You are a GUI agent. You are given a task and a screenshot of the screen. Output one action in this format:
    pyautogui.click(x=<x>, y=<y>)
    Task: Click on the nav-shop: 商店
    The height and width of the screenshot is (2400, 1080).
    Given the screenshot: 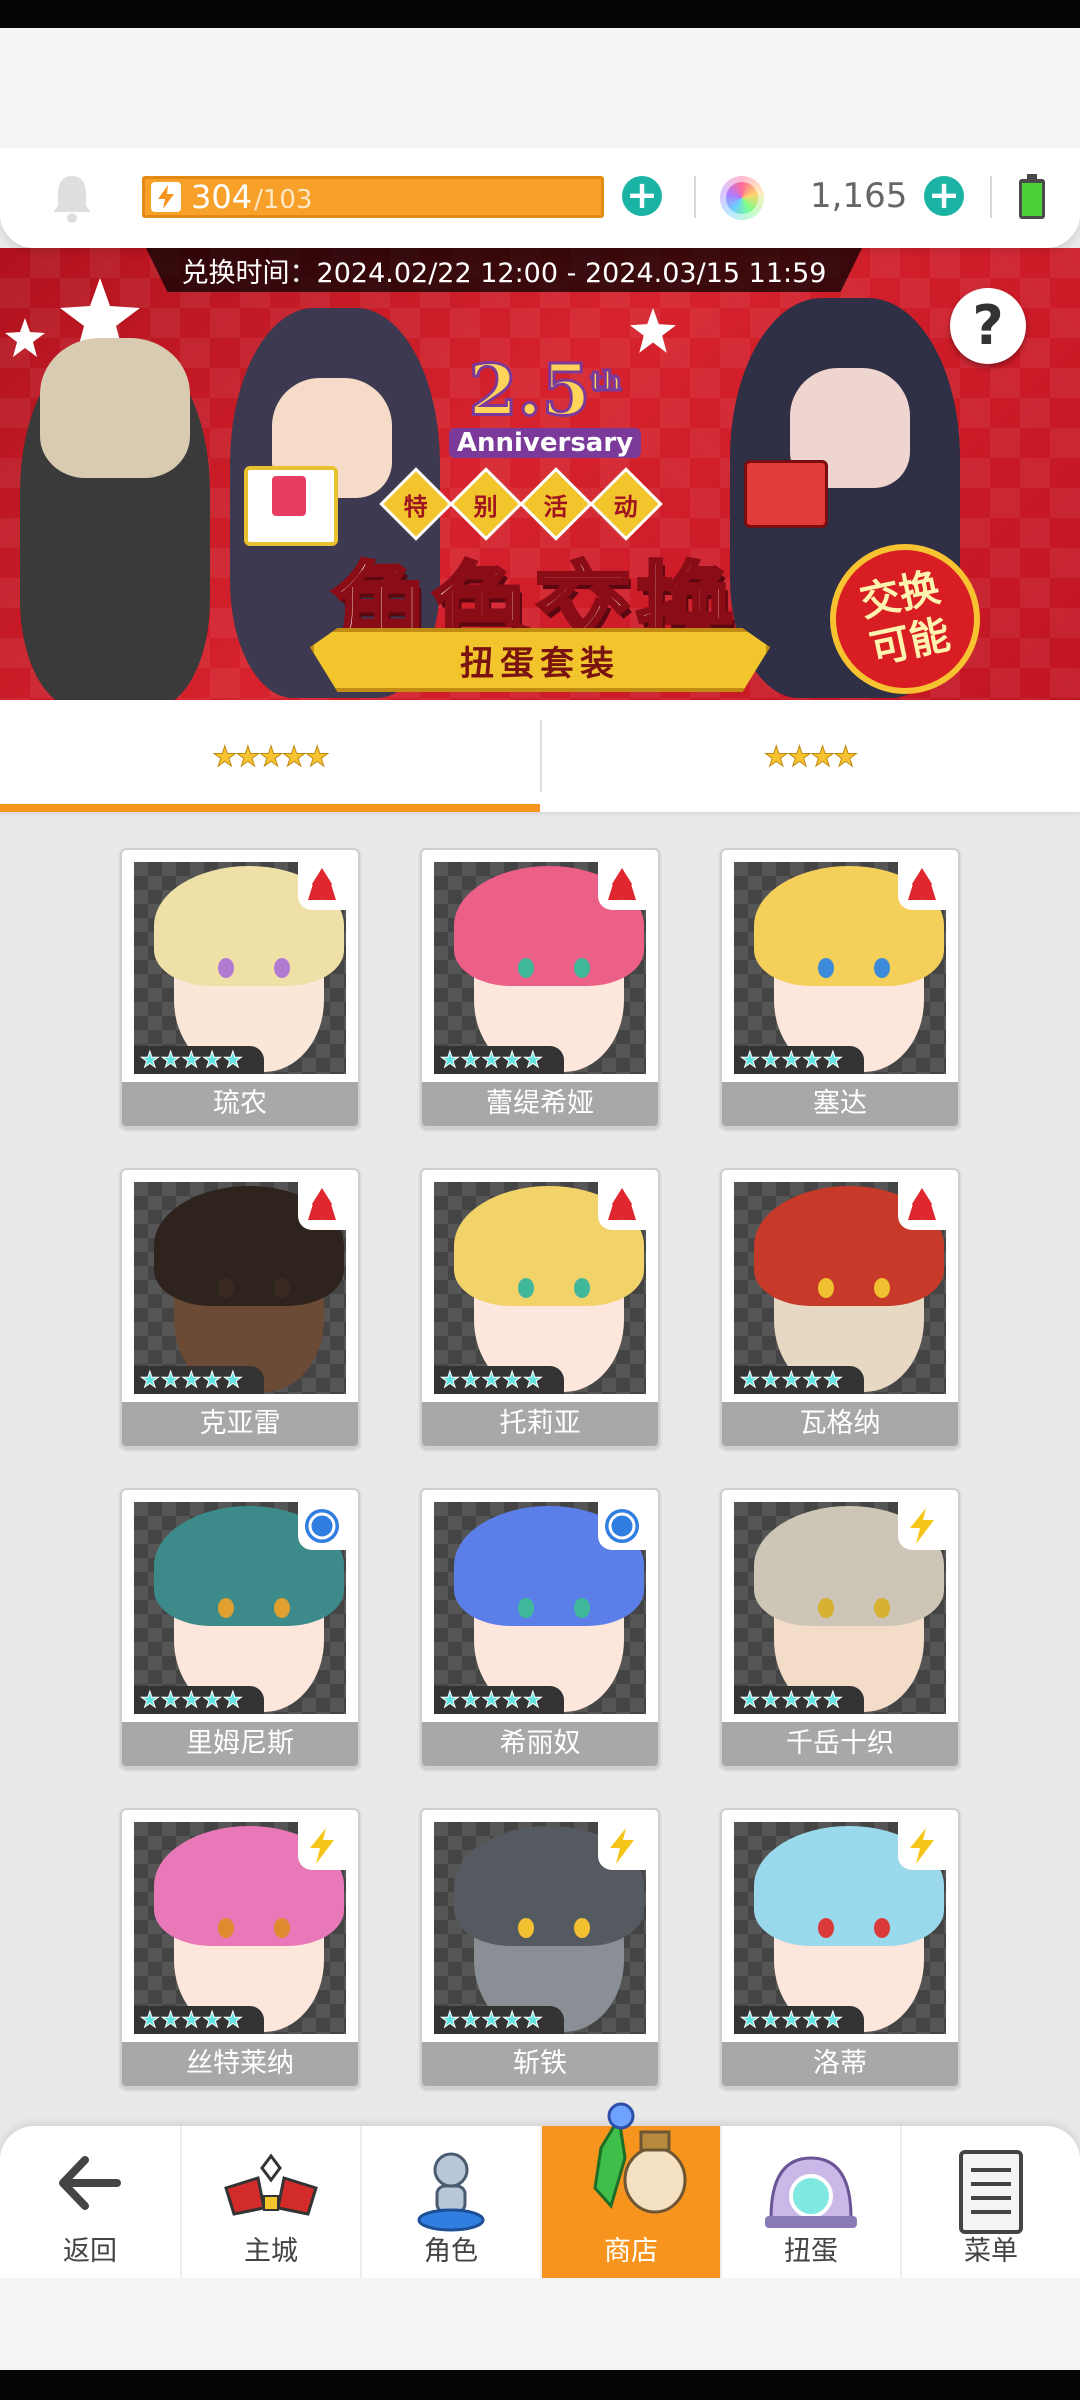 What is the action you would take?
    pyautogui.click(x=630, y=2190)
    